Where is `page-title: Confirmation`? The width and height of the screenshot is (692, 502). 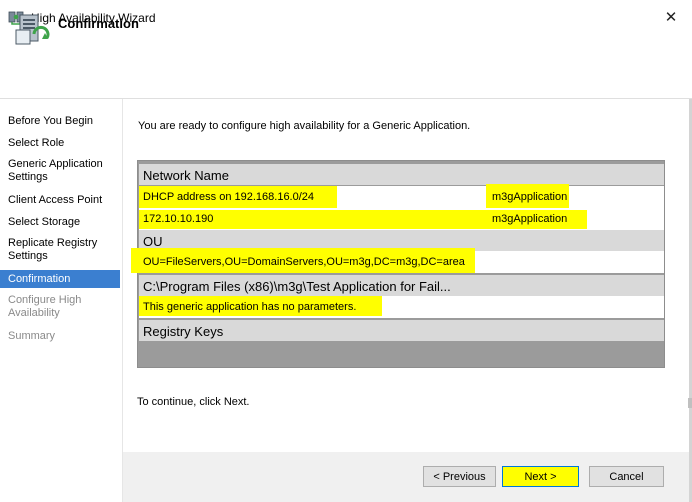
page-title: Confirmation is located at coordinates (98, 23).